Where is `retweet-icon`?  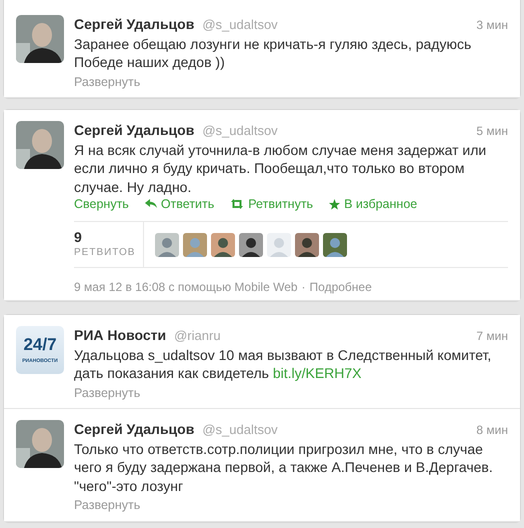
retweet-icon is located at coordinates (237, 204).